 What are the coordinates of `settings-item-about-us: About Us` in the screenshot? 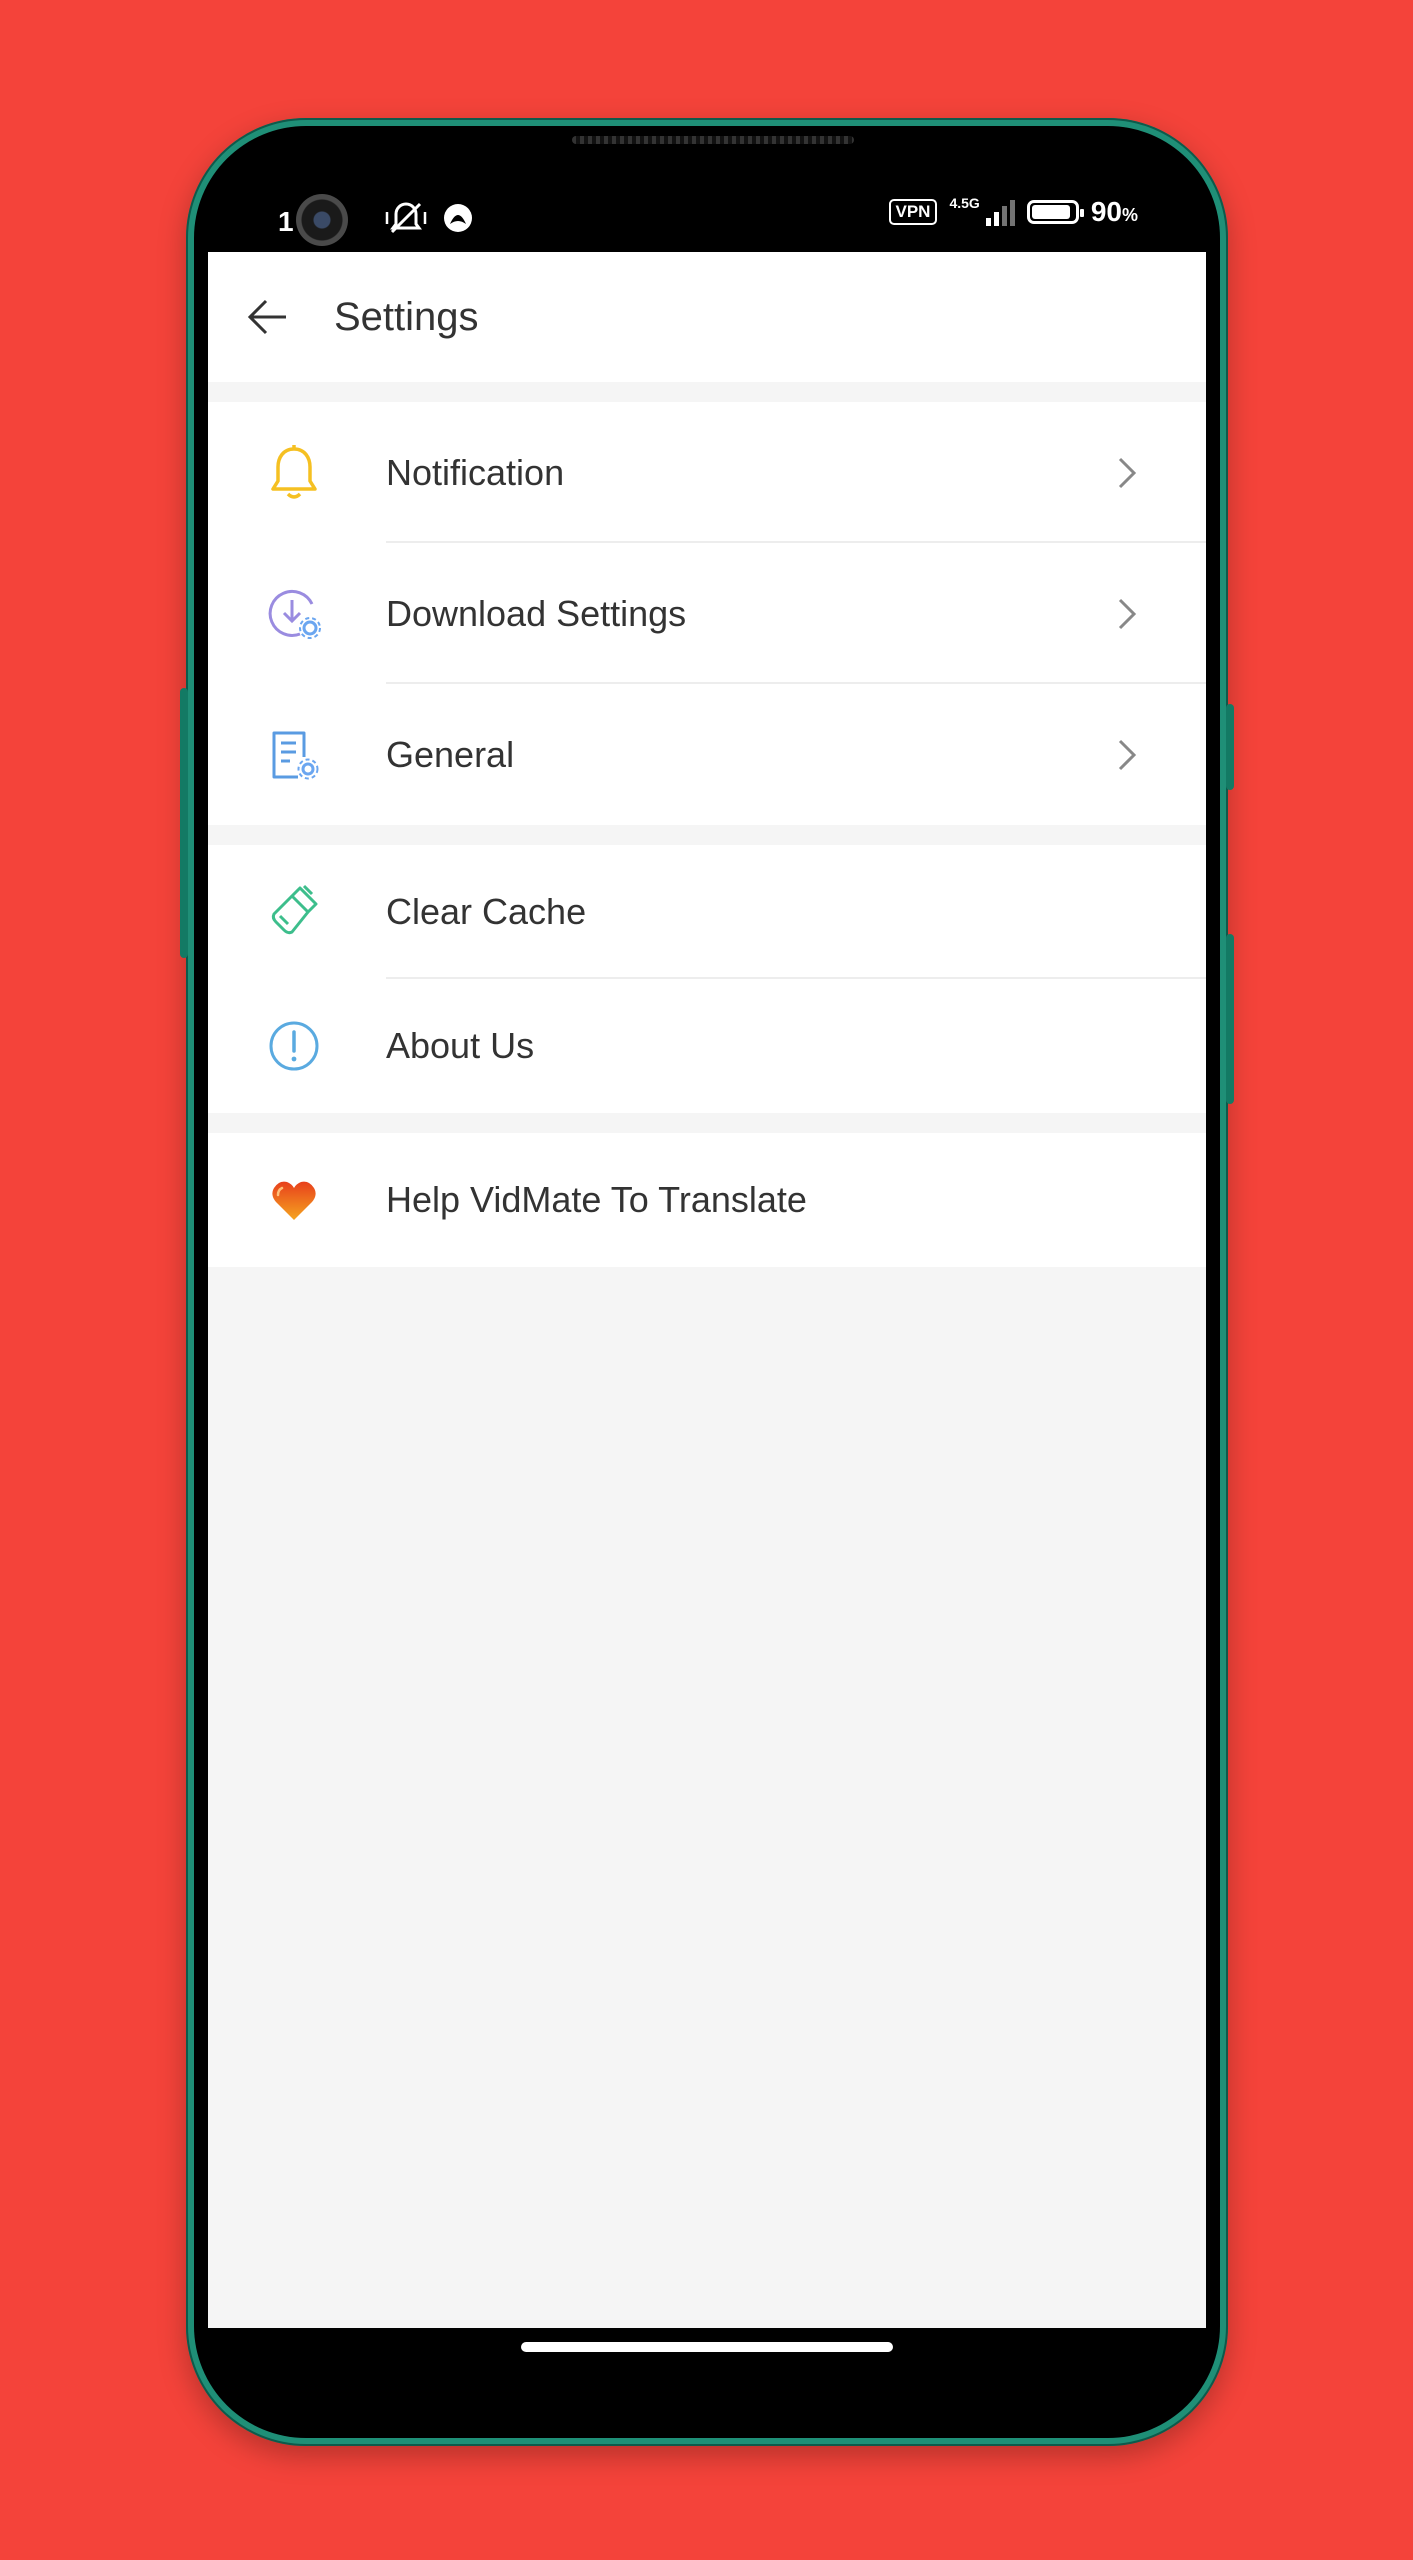 It's located at (707, 1046).